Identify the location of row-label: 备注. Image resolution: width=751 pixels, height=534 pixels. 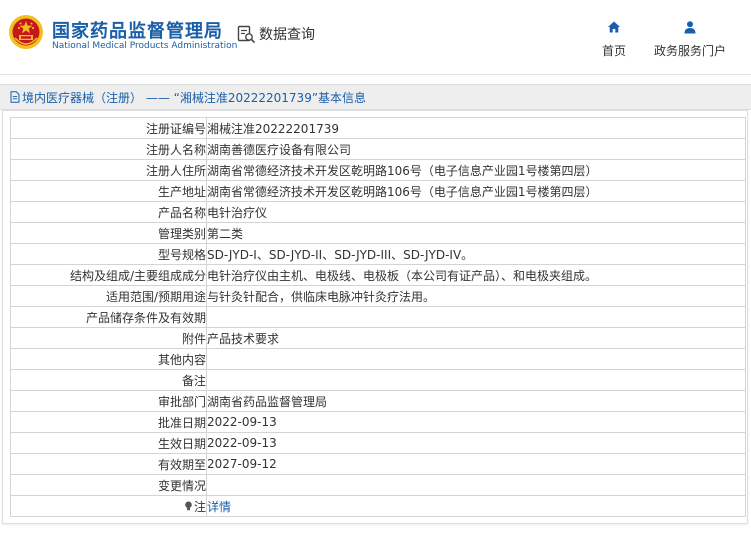
(108, 380).